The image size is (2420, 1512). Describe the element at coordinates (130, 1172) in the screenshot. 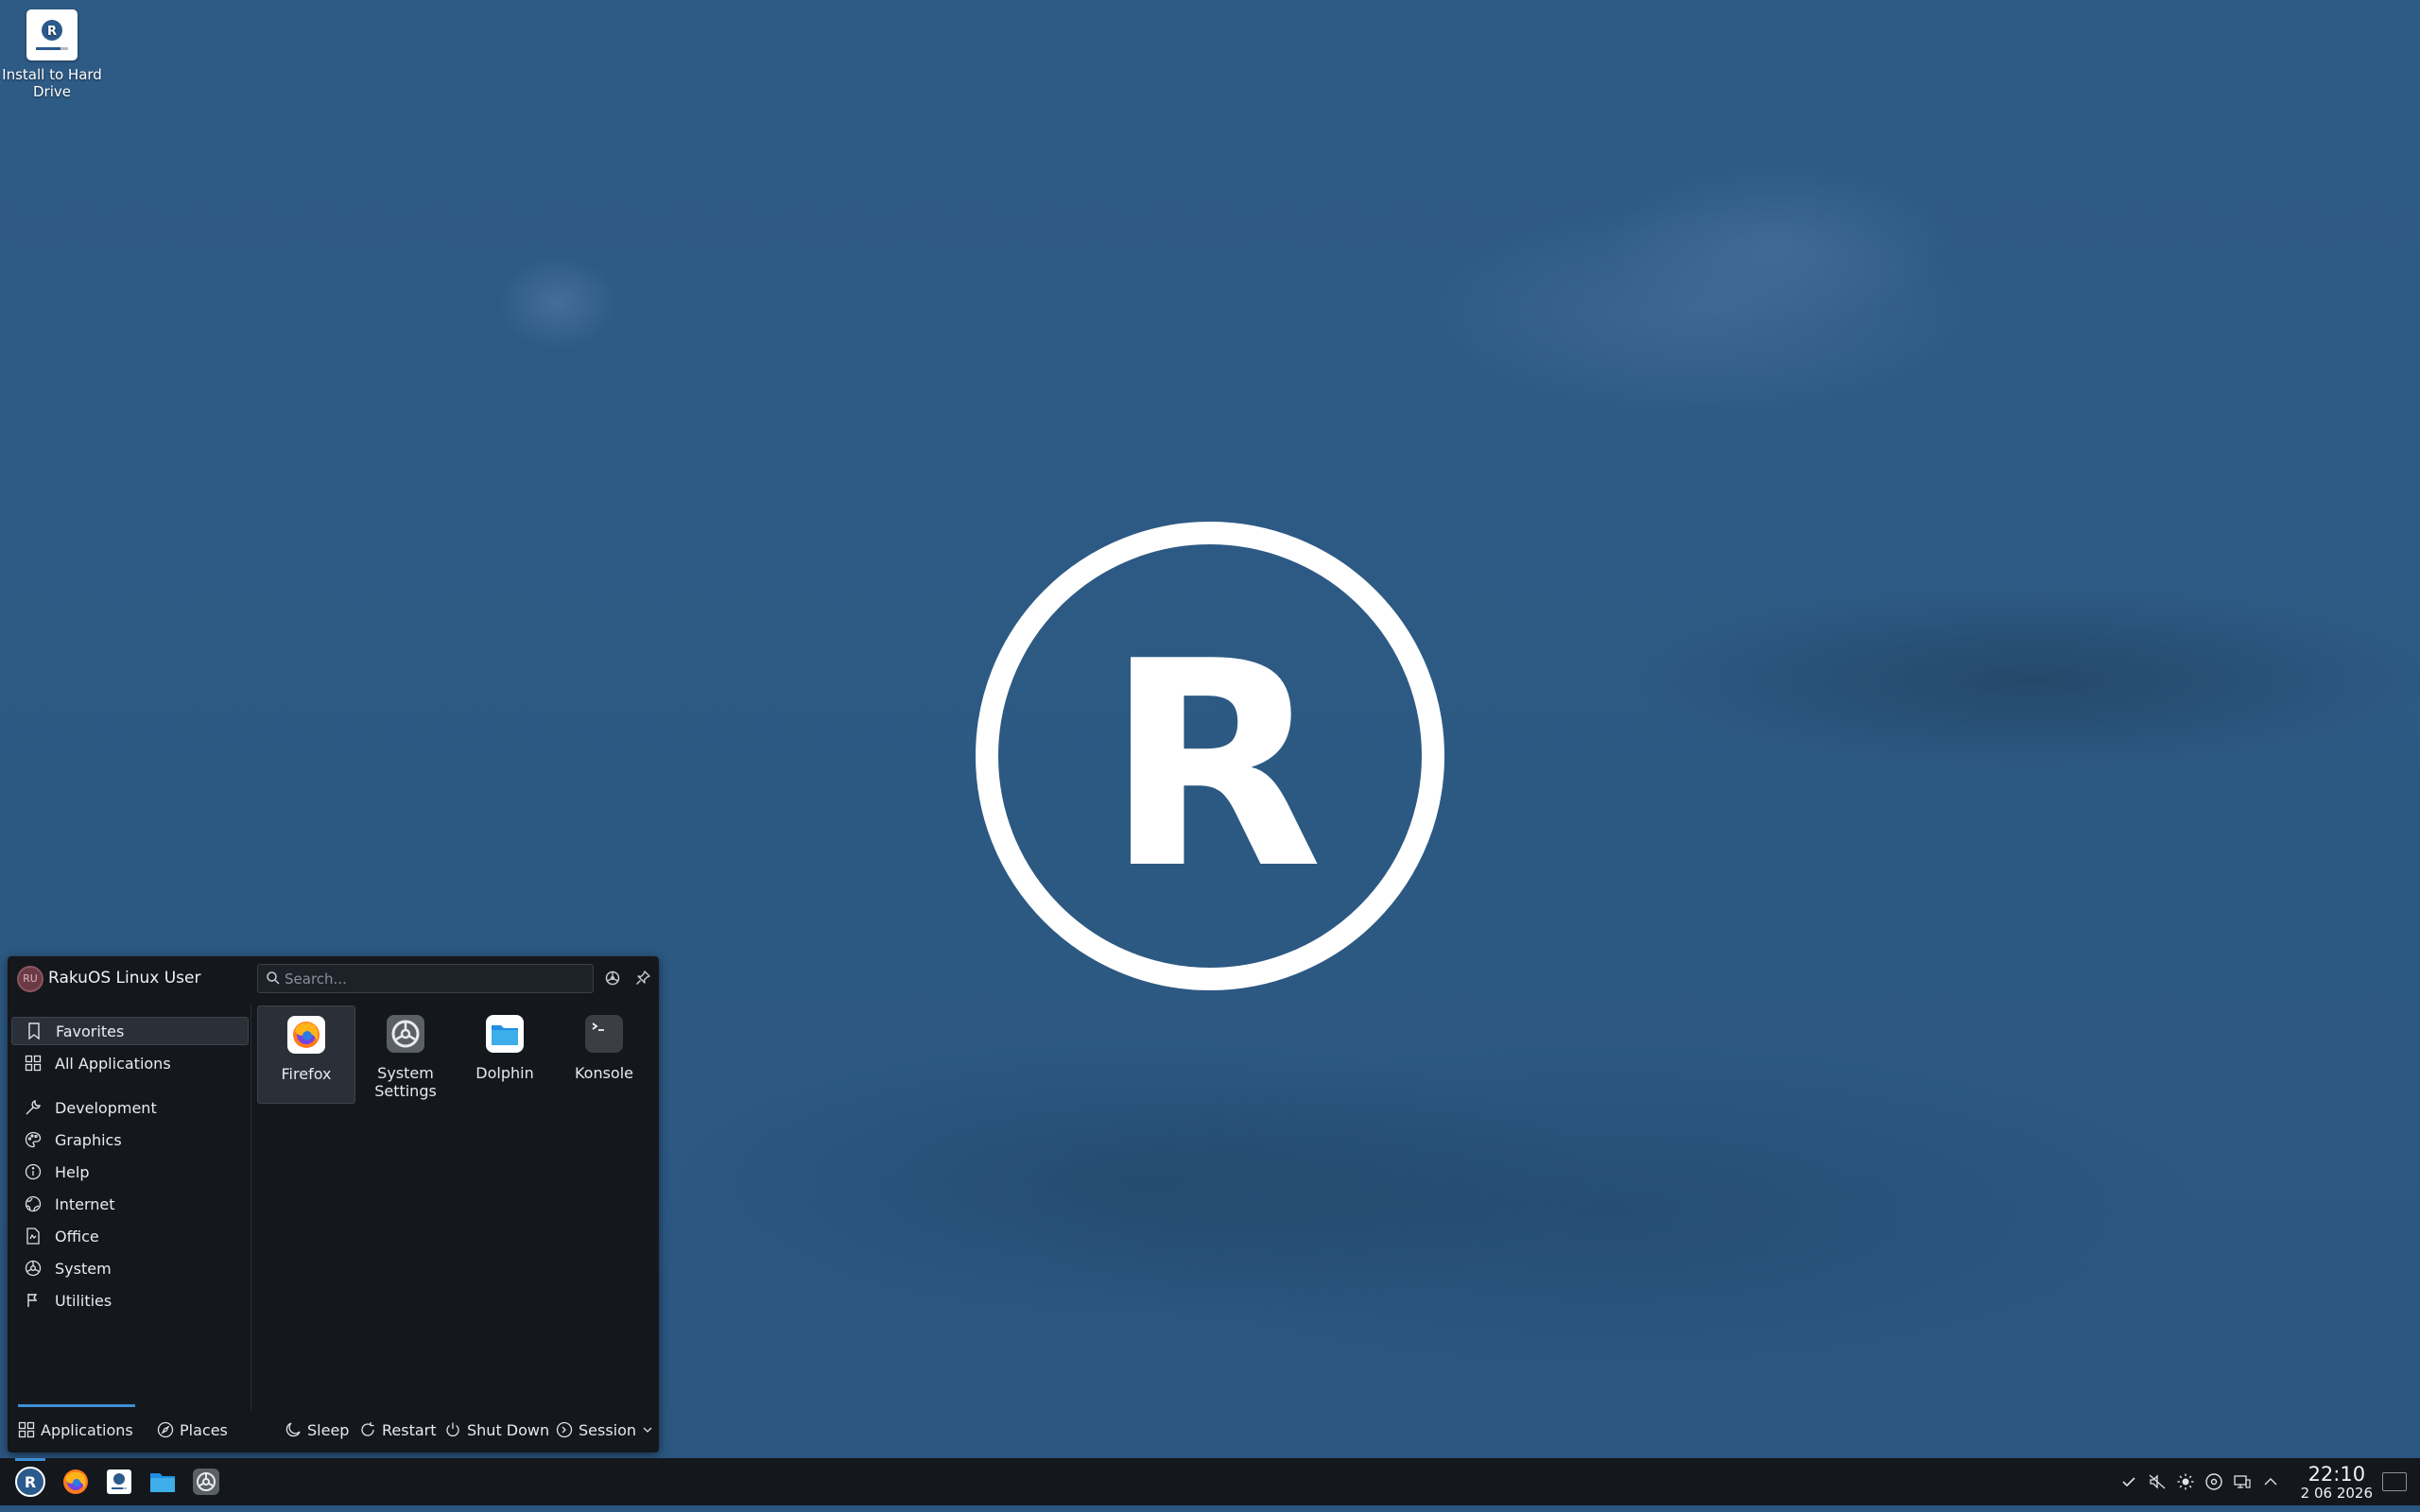

I see `sidebar-item-help: Help` at that location.